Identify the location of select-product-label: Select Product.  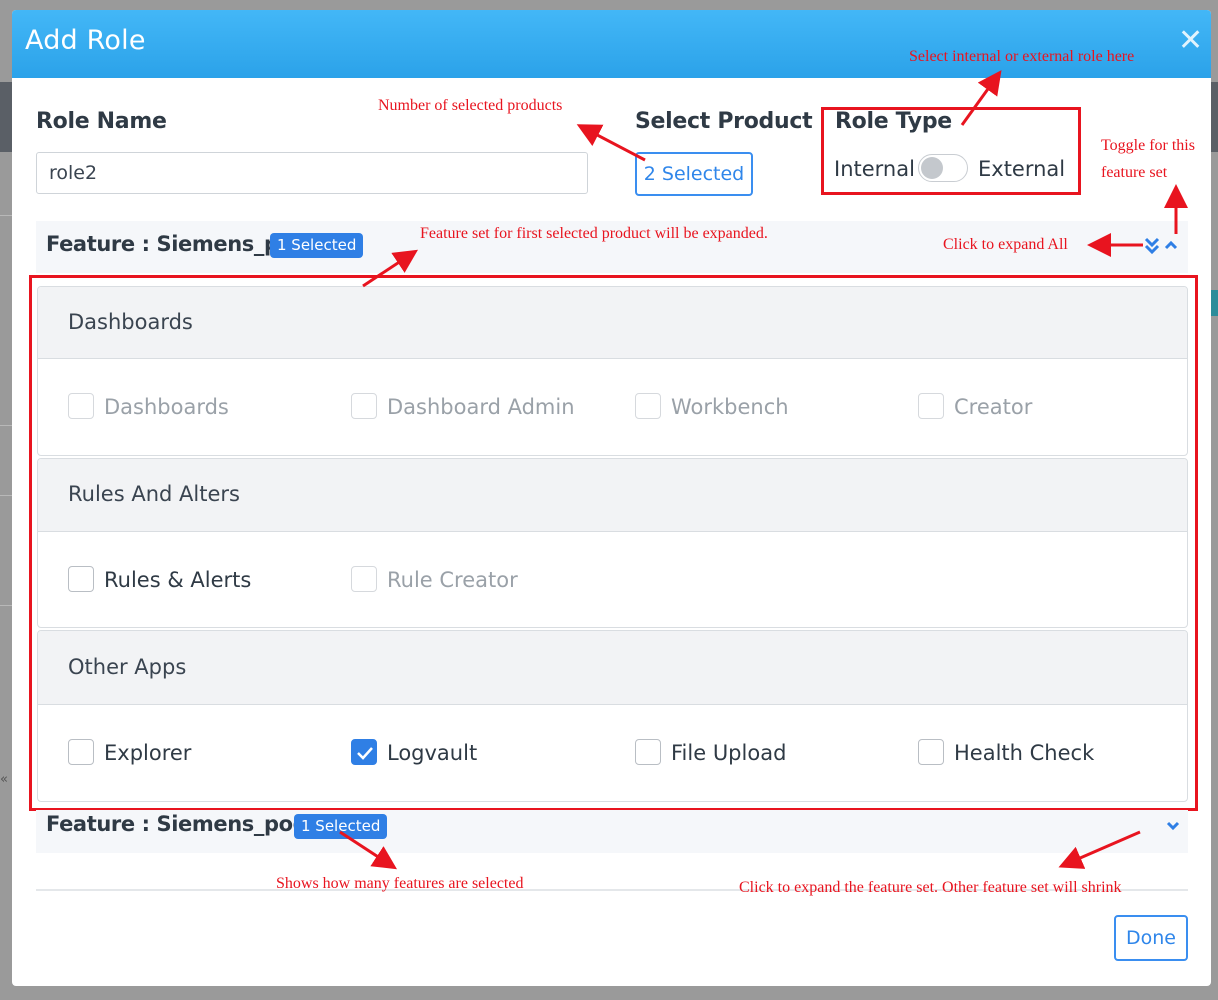
(724, 121).